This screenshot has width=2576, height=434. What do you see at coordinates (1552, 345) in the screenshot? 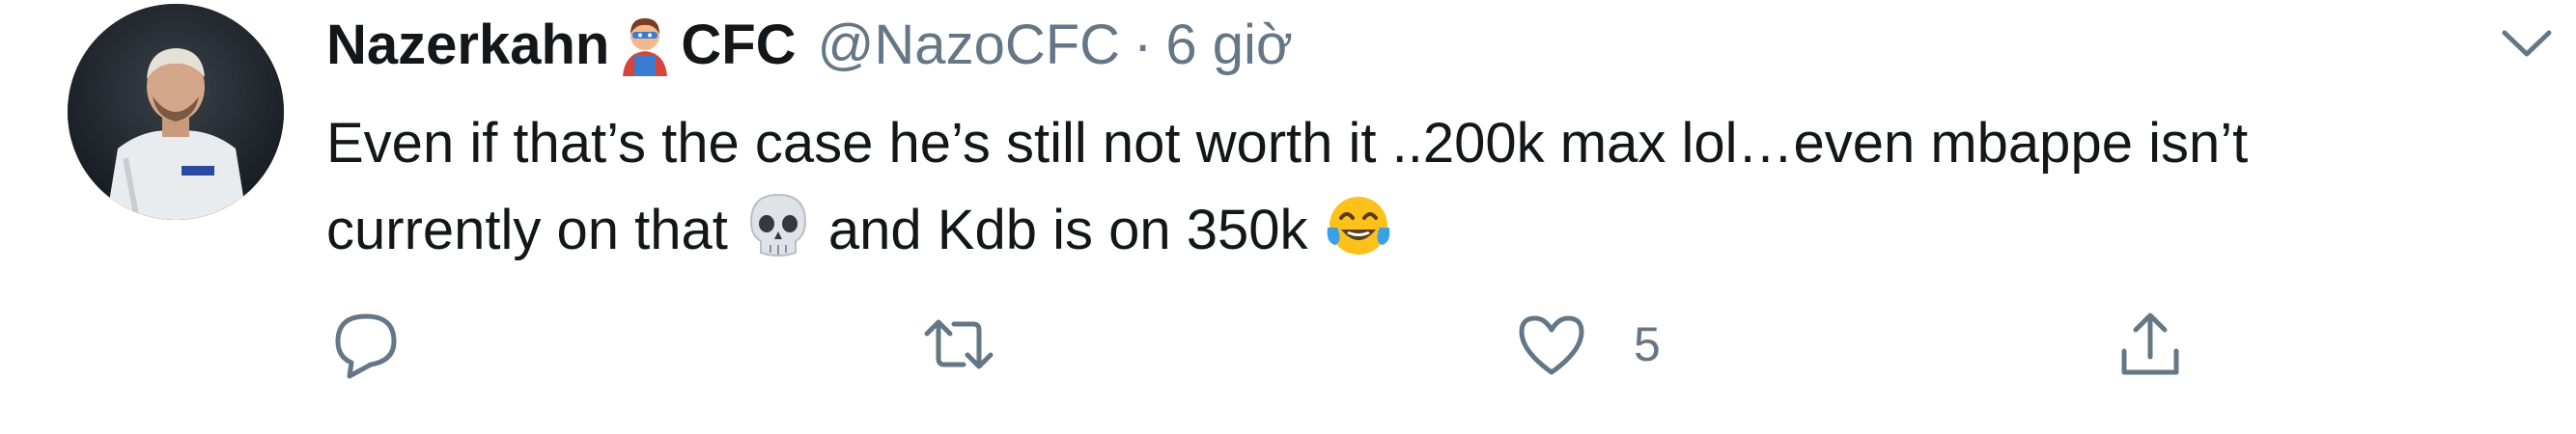
I see `heart-icon` at bounding box center [1552, 345].